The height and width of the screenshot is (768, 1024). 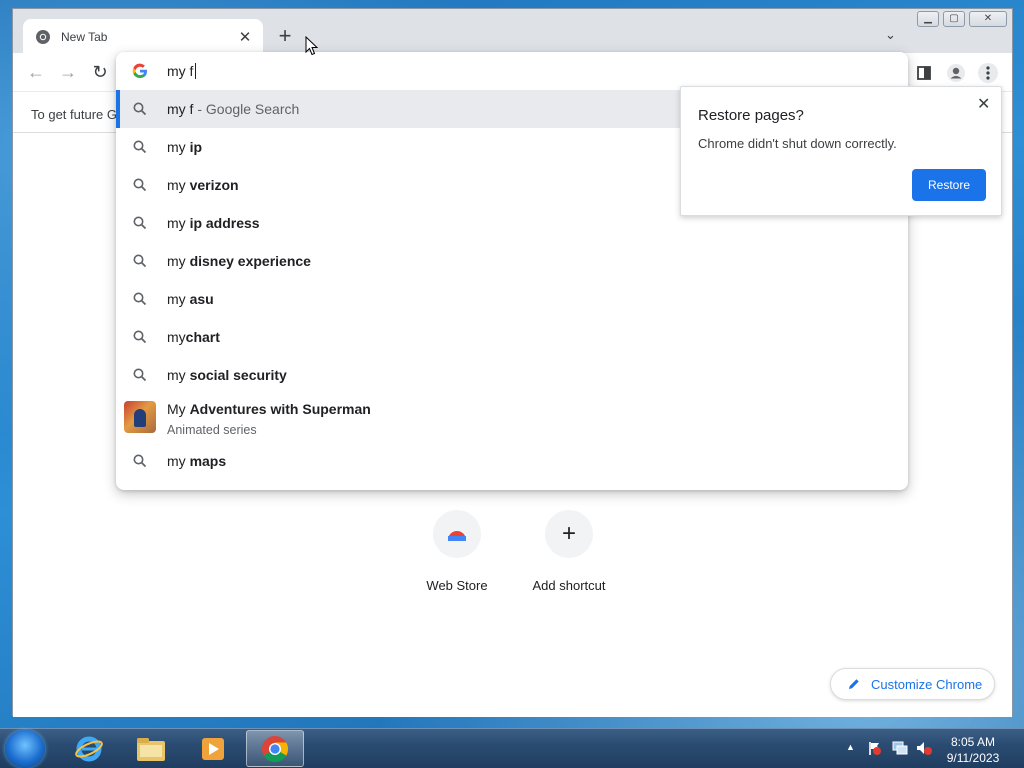 What do you see at coordinates (569, 585) in the screenshot?
I see `shortcut-label: Add shortcut` at bounding box center [569, 585].